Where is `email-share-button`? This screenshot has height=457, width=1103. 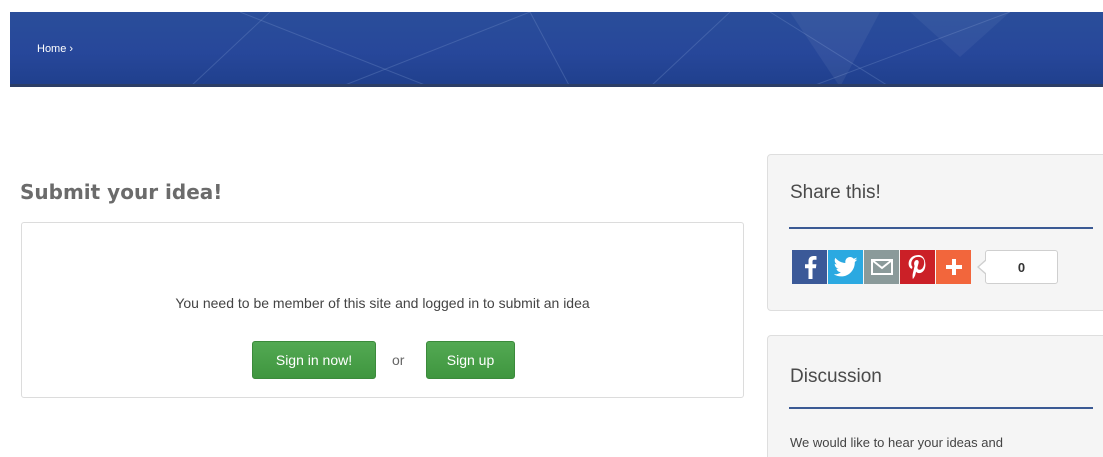 email-share-button is located at coordinates (881, 267).